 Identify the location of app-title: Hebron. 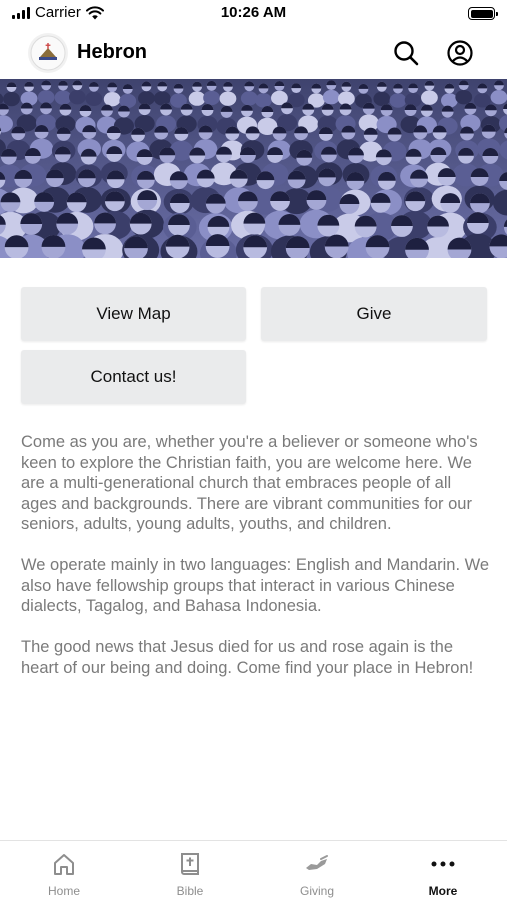
(112, 52).